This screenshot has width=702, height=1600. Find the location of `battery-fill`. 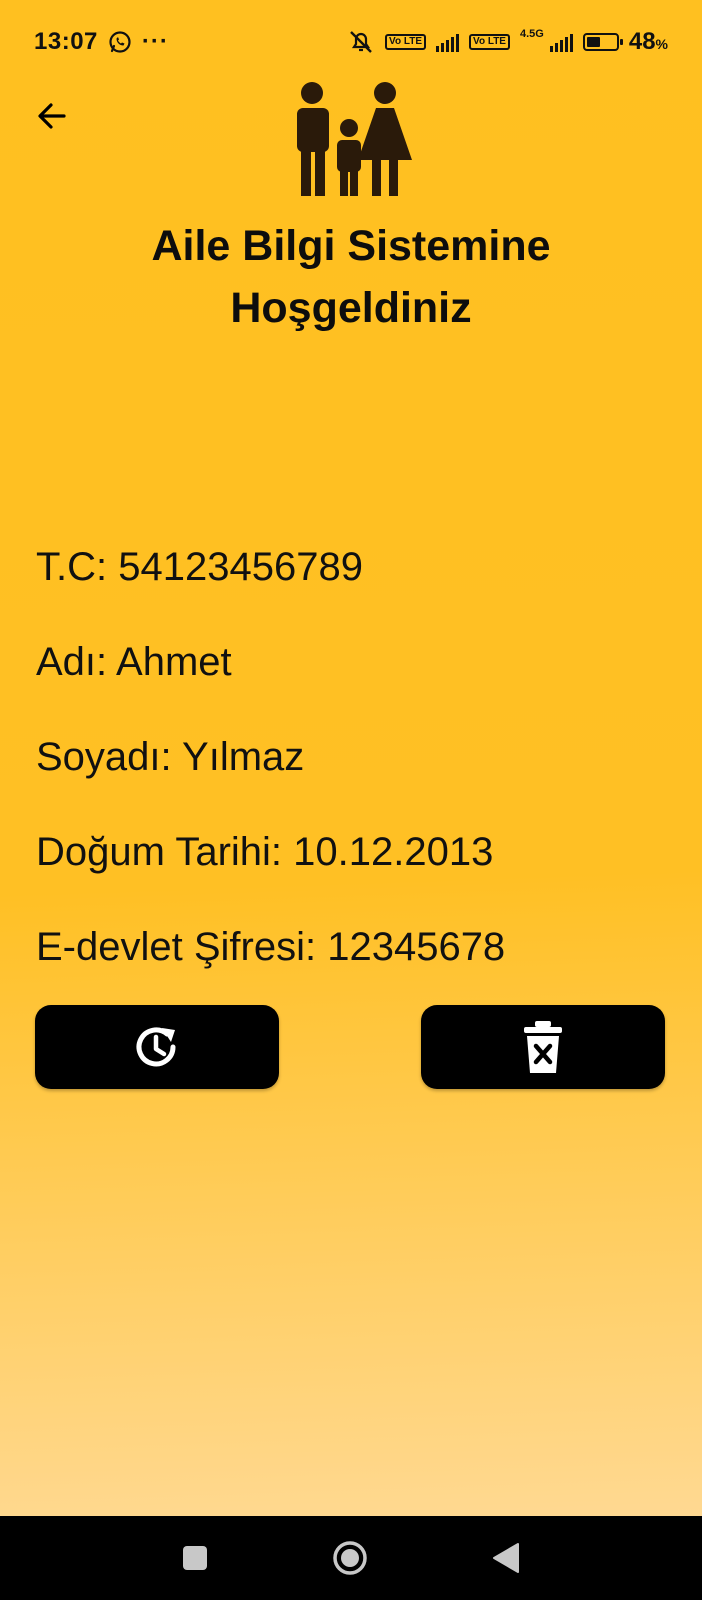

battery-fill is located at coordinates (593, 42).